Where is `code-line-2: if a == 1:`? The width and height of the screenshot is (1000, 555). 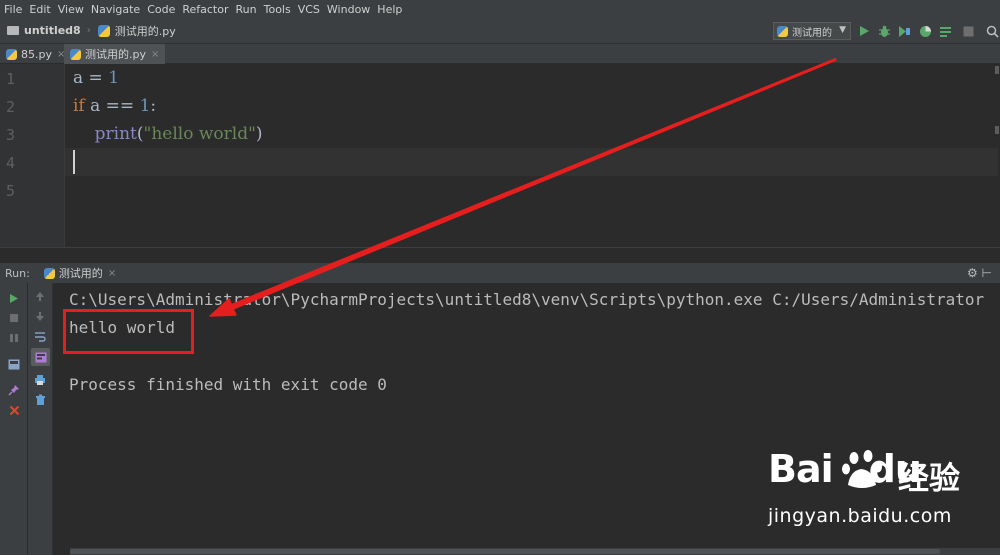
code-line-2: if a == 1: is located at coordinates (114, 106).